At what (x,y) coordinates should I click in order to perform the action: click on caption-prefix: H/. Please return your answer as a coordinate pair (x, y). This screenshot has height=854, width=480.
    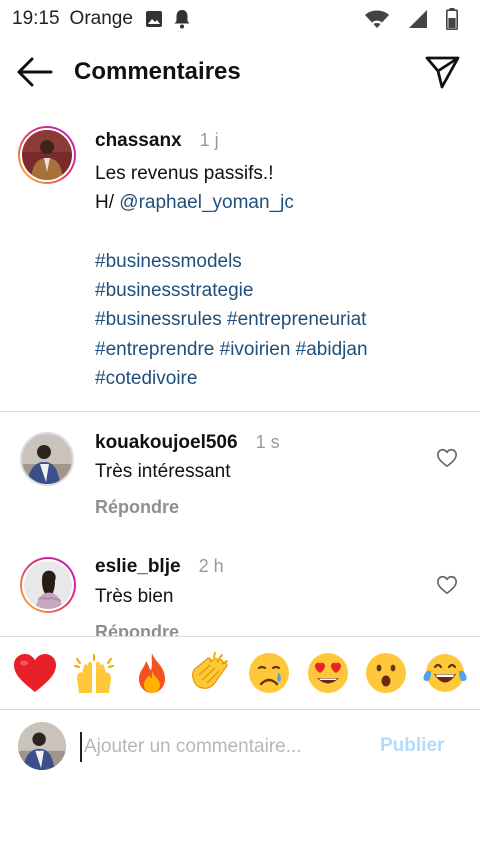
    Looking at the image, I should click on (107, 203).